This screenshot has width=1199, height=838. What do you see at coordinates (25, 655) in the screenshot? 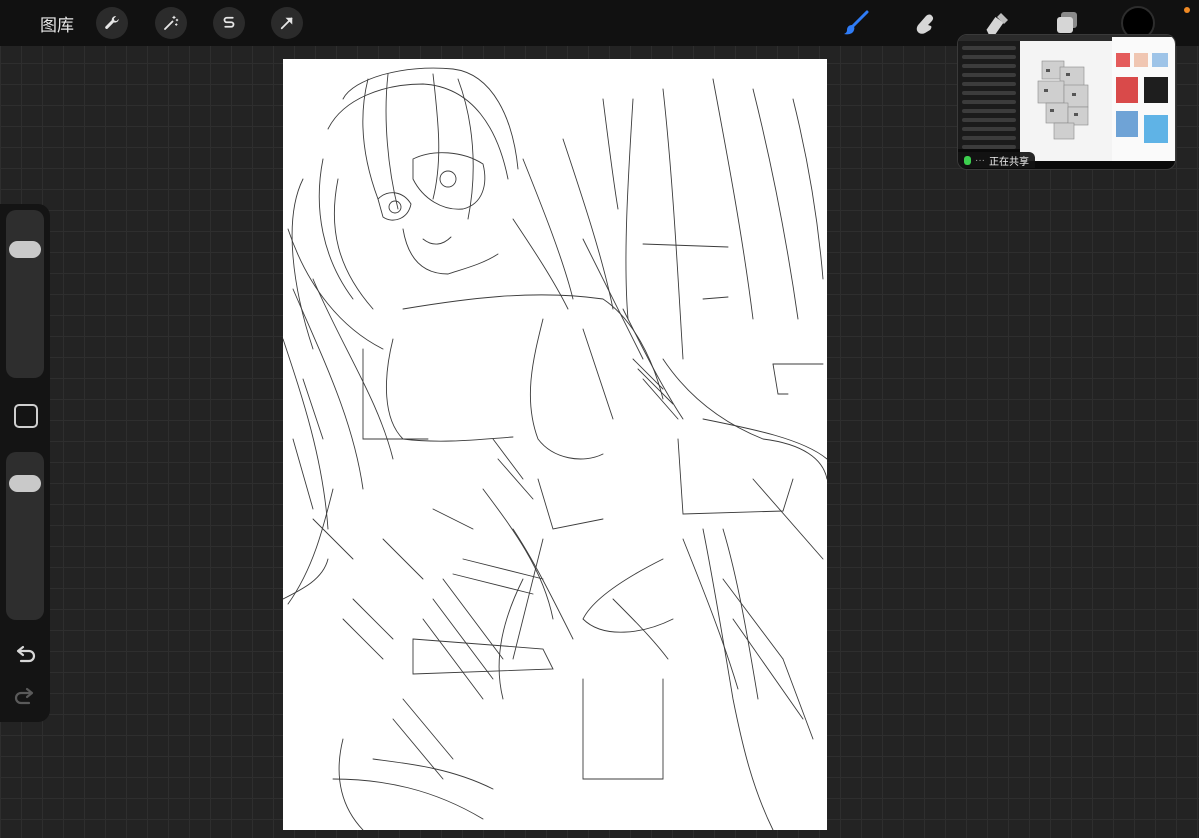
I see `undo-icon` at bounding box center [25, 655].